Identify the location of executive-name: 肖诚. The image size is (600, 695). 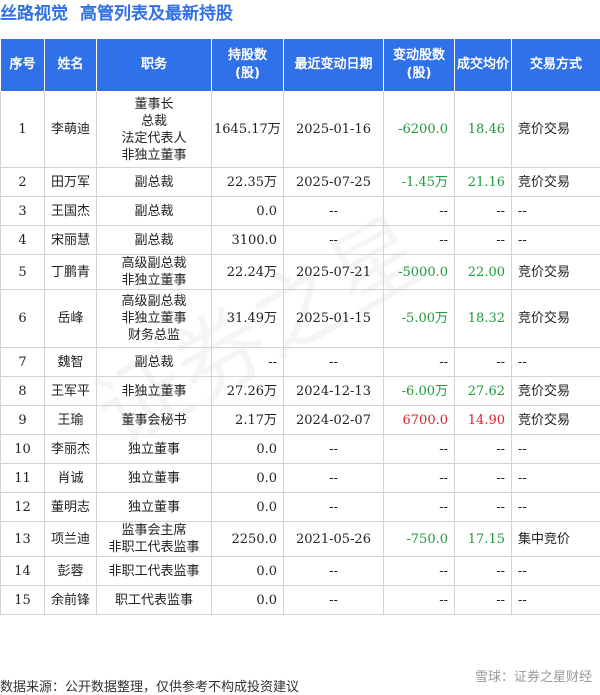
(70, 478).